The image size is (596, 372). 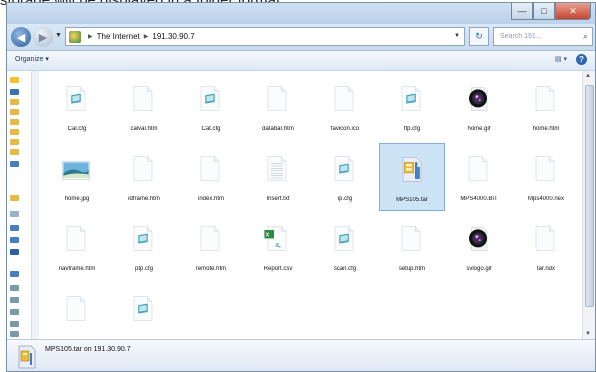 I want to click on file-name-label: favicon.ico, so click(x=345, y=129).